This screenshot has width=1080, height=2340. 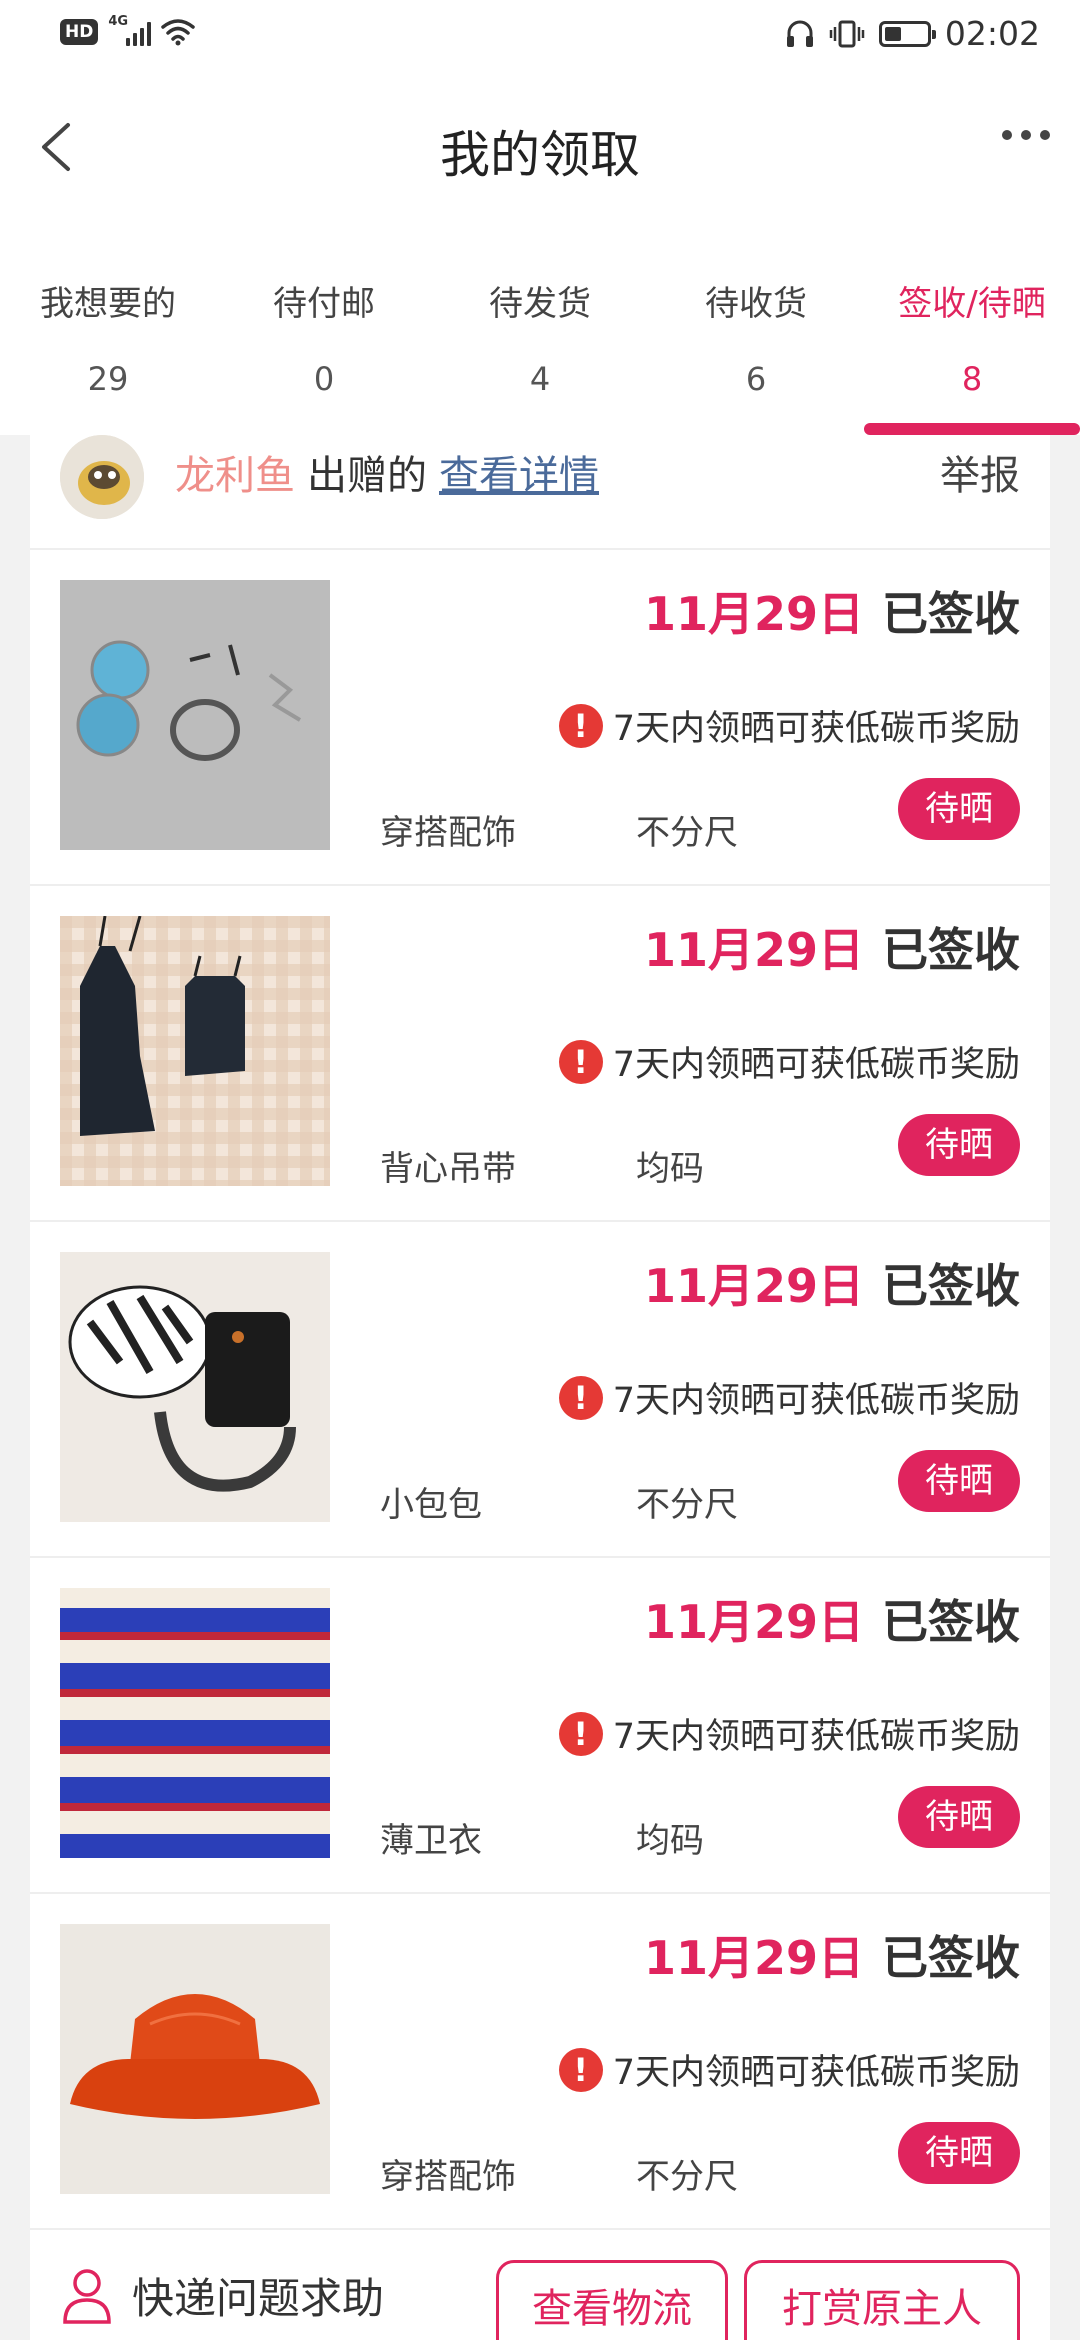 I want to click on hd-badge: HD, so click(x=79, y=32).